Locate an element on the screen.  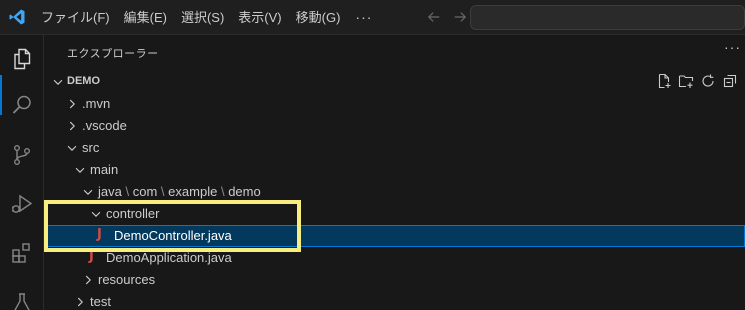
run-and-debug-icon is located at coordinates (22, 204).